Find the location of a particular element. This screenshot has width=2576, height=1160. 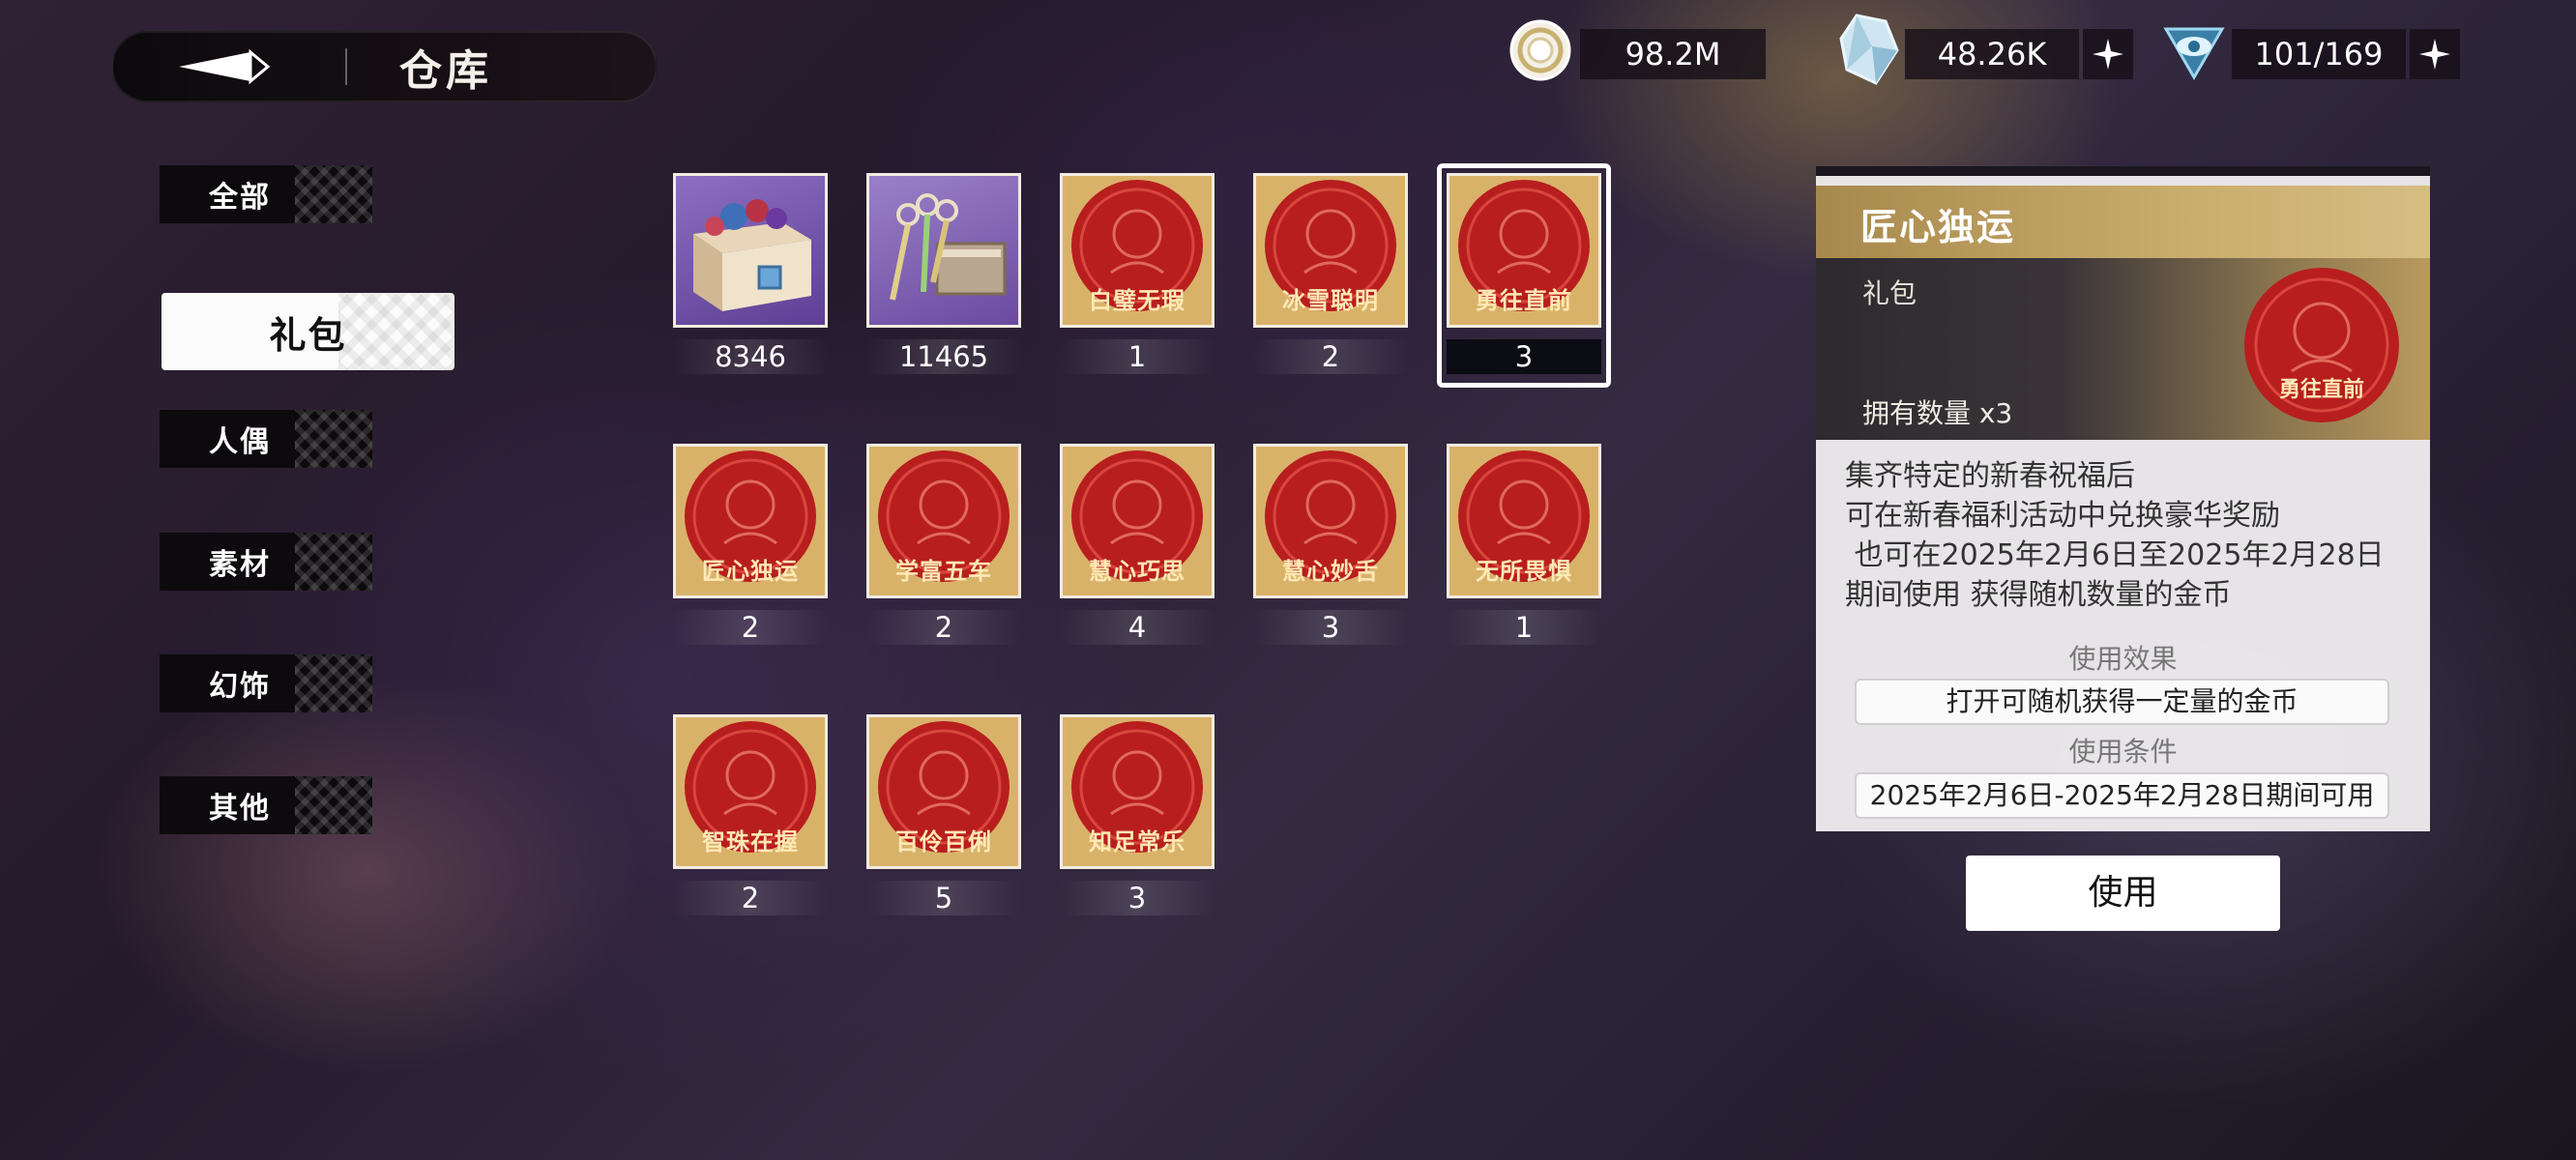

inventory-item: 知足常乐 3 is located at coordinates (1137, 814).